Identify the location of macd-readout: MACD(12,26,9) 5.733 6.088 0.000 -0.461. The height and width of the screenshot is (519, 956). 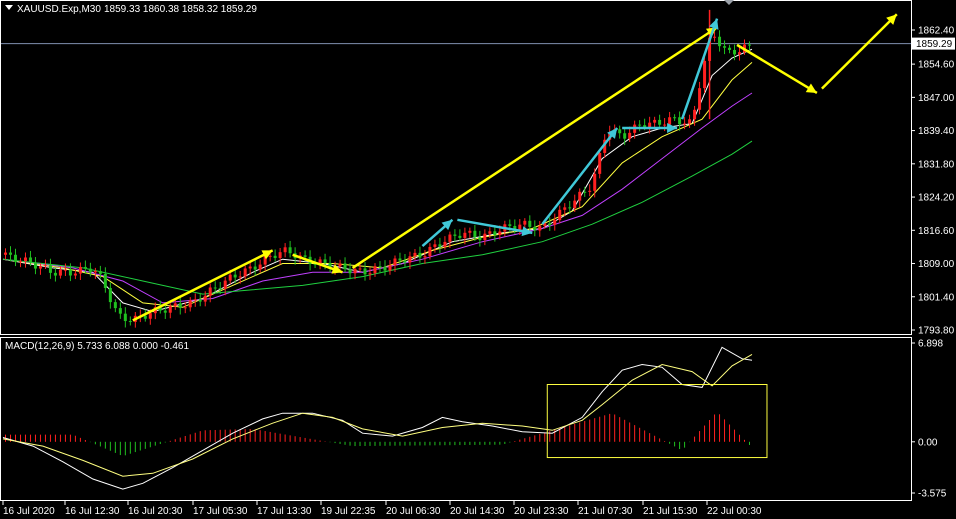
(97, 346).